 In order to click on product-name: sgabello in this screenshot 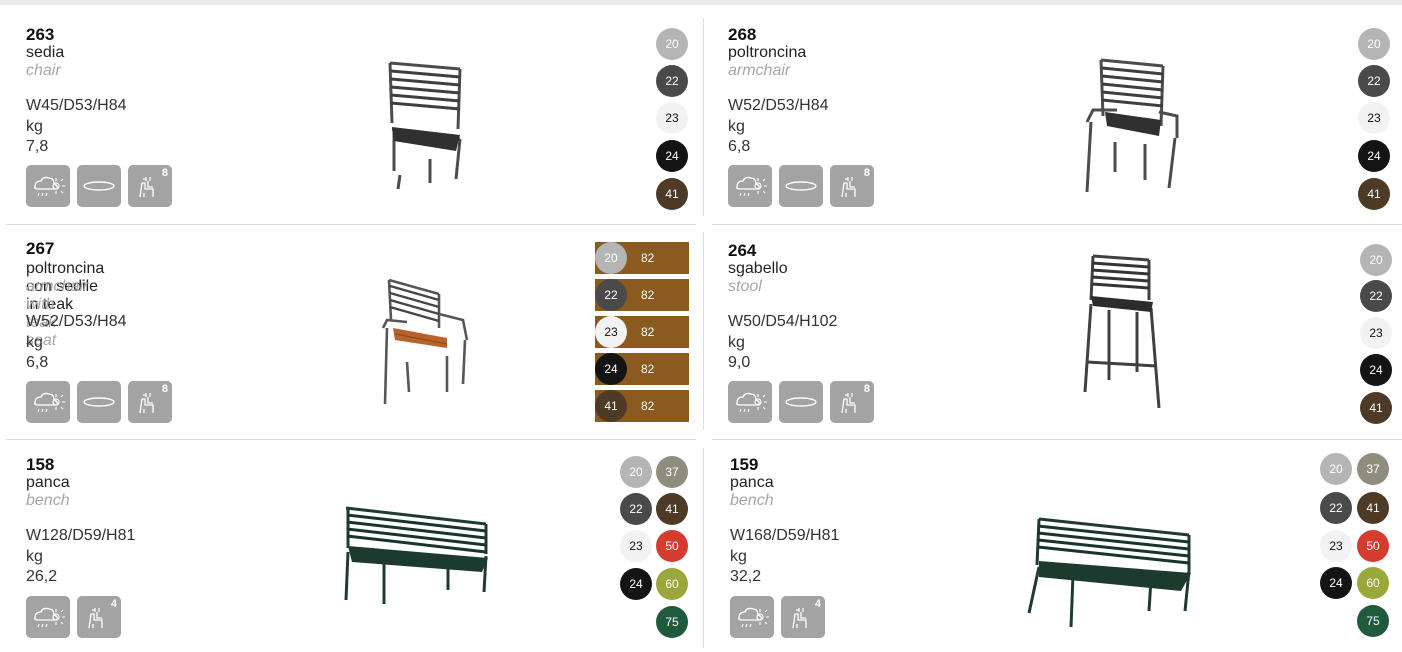, I will do `click(758, 268)`.